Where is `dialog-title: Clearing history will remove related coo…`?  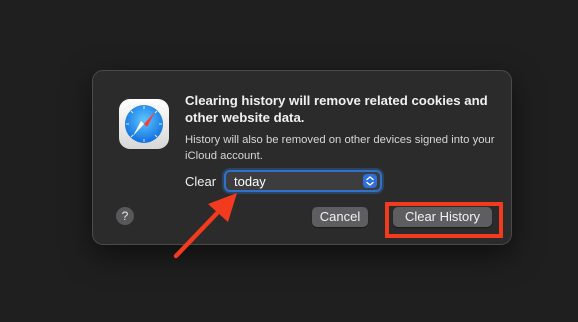 dialog-title: Clearing history will remove related coo… is located at coordinates (336, 109).